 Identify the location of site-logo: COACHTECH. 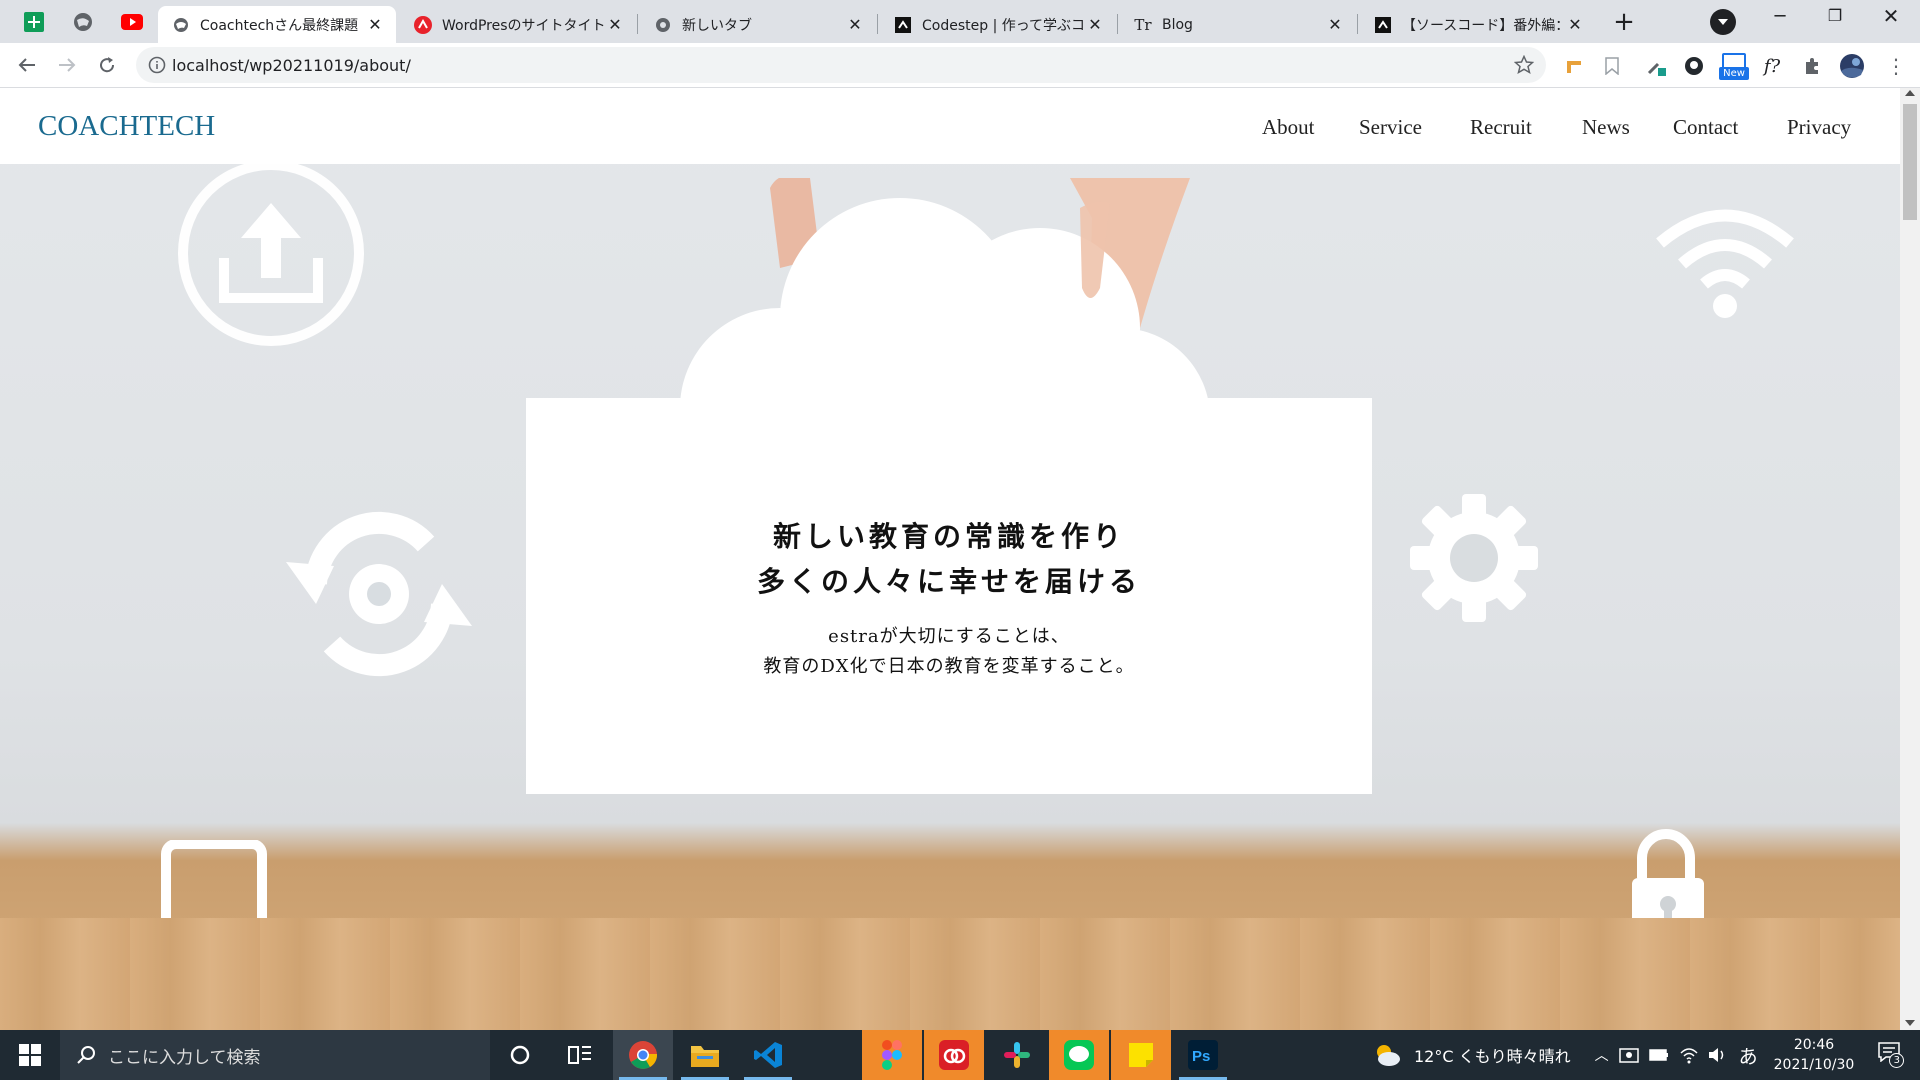
(126, 126).